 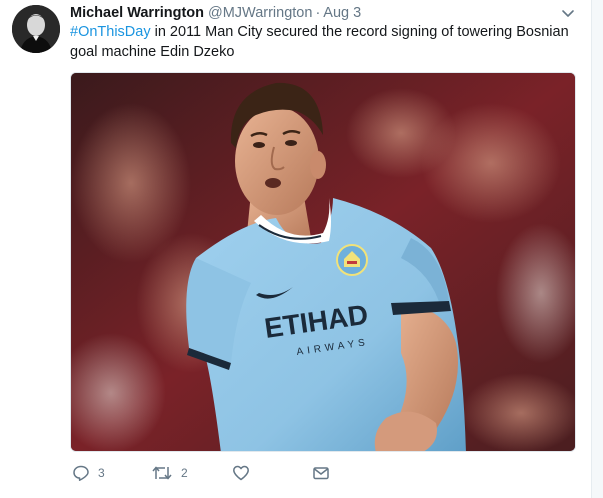 What do you see at coordinates (101, 473) in the screenshot?
I see `reply-count: 3` at bounding box center [101, 473].